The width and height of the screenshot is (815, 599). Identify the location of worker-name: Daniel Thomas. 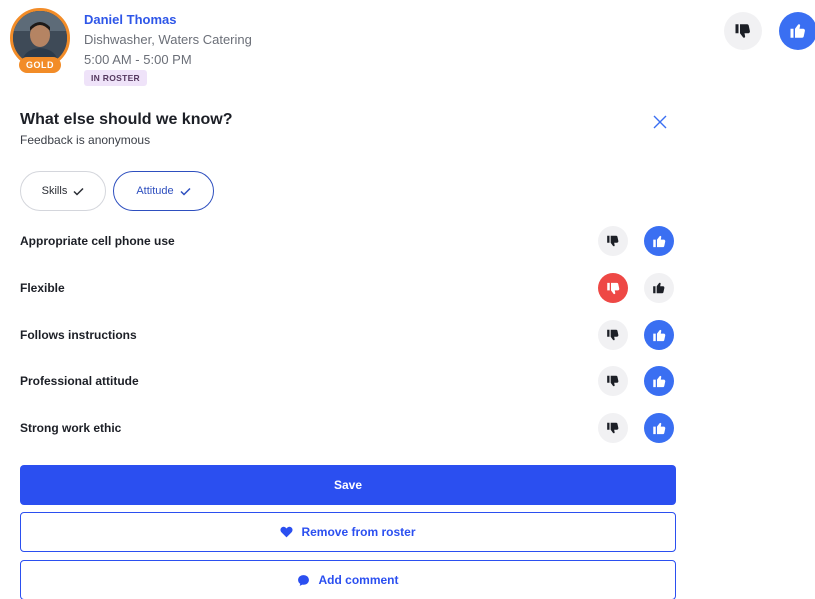
(130, 19).